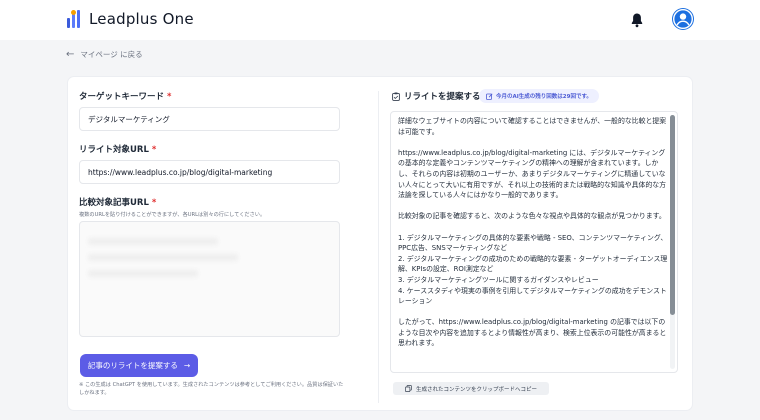 This screenshot has width=760, height=420. Describe the element at coordinates (129, 119) in the screenshot. I see `keyword-value: デジタルマーケティング` at that location.